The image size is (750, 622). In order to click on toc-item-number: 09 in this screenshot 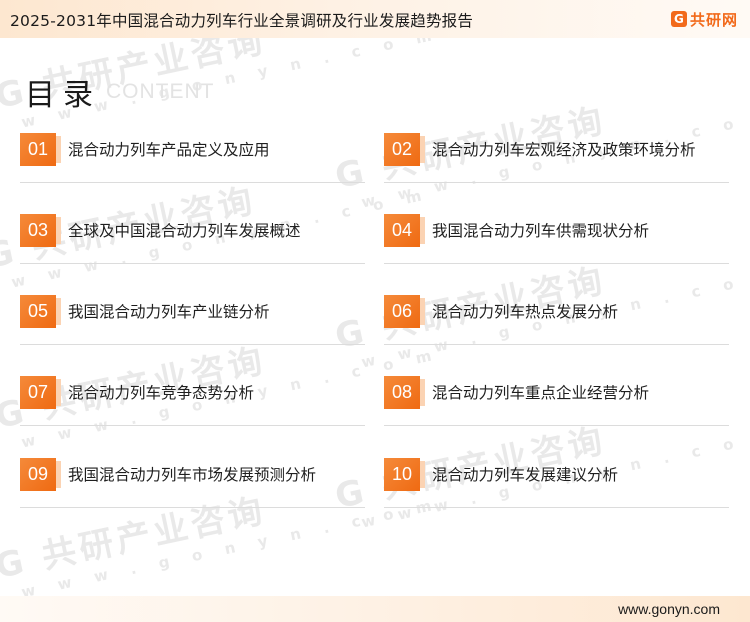, I will do `click(40, 474)`.